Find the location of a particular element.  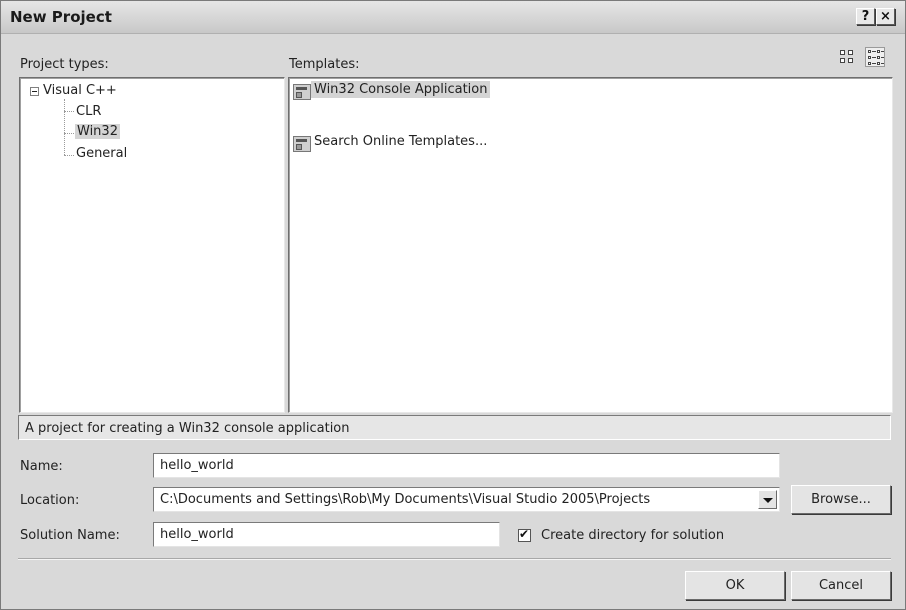

chevron-down-icon is located at coordinates (767, 499).